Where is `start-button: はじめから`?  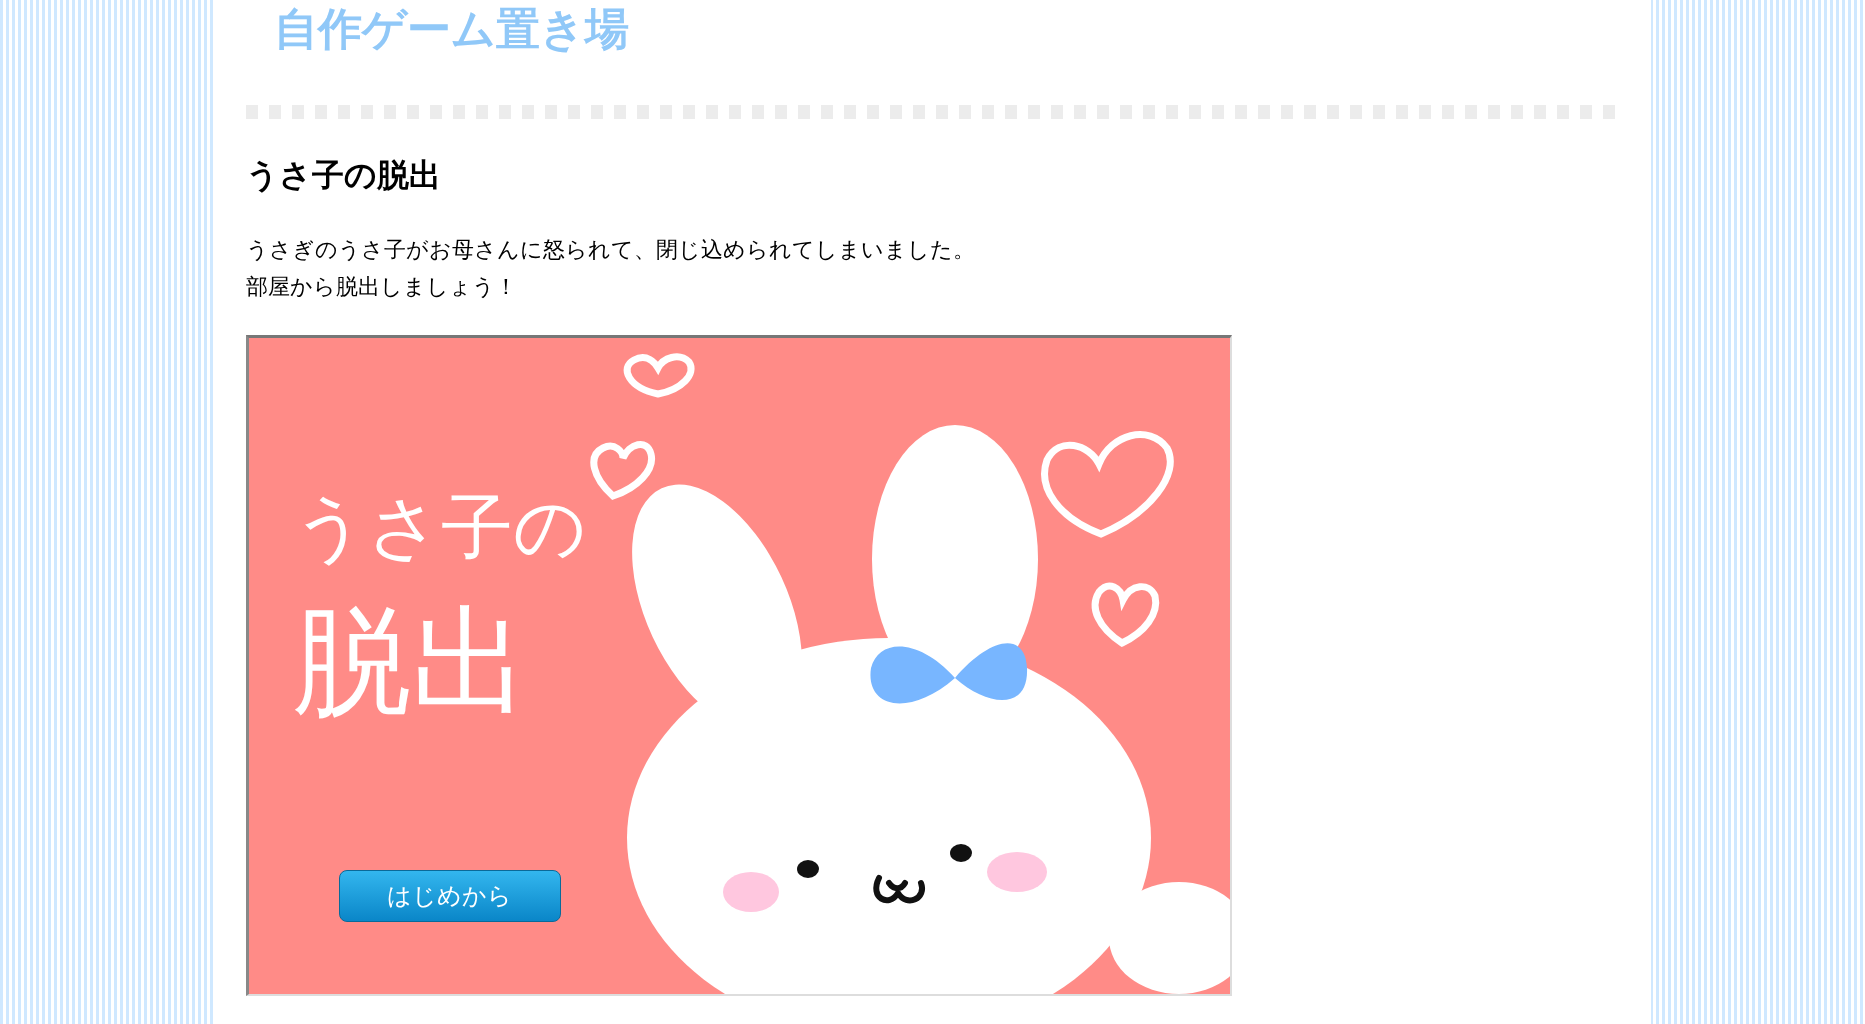 start-button: はじめから is located at coordinates (449, 896).